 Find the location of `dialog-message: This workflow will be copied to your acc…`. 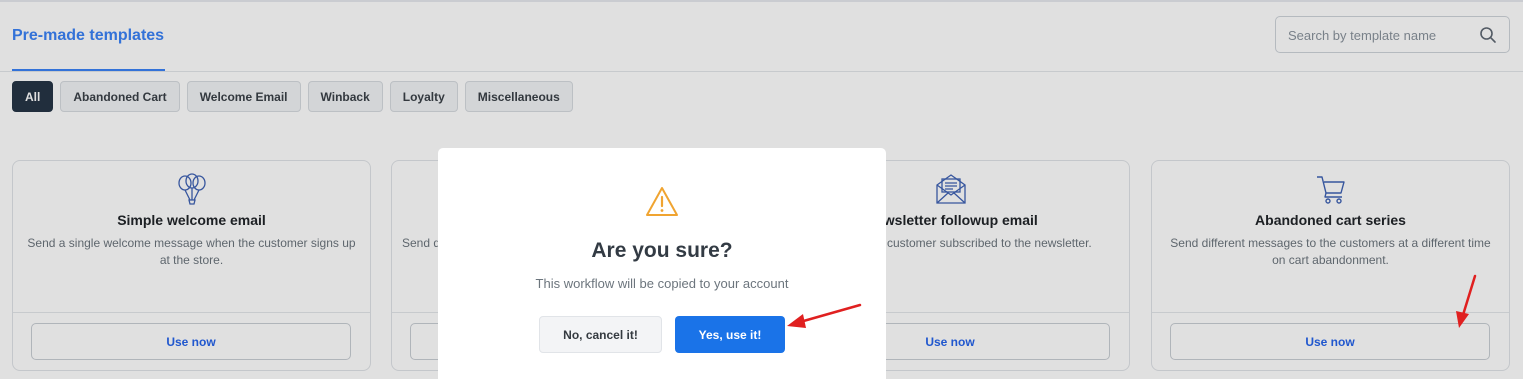

dialog-message: This workflow will be copied to your acc… is located at coordinates (662, 283).